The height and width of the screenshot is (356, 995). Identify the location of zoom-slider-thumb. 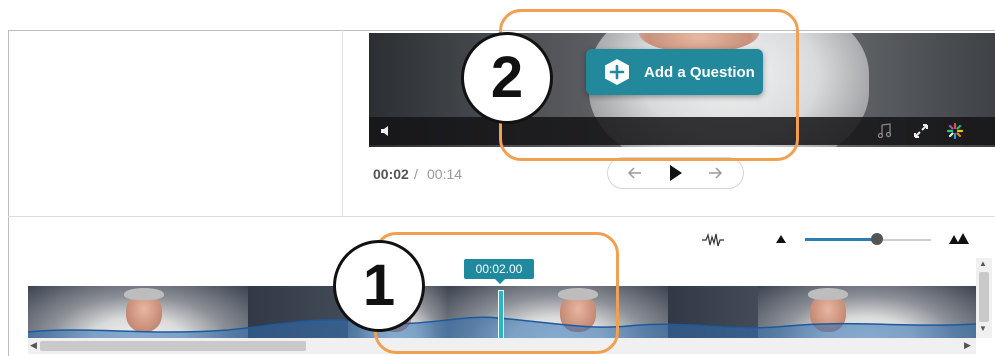
(877, 239).